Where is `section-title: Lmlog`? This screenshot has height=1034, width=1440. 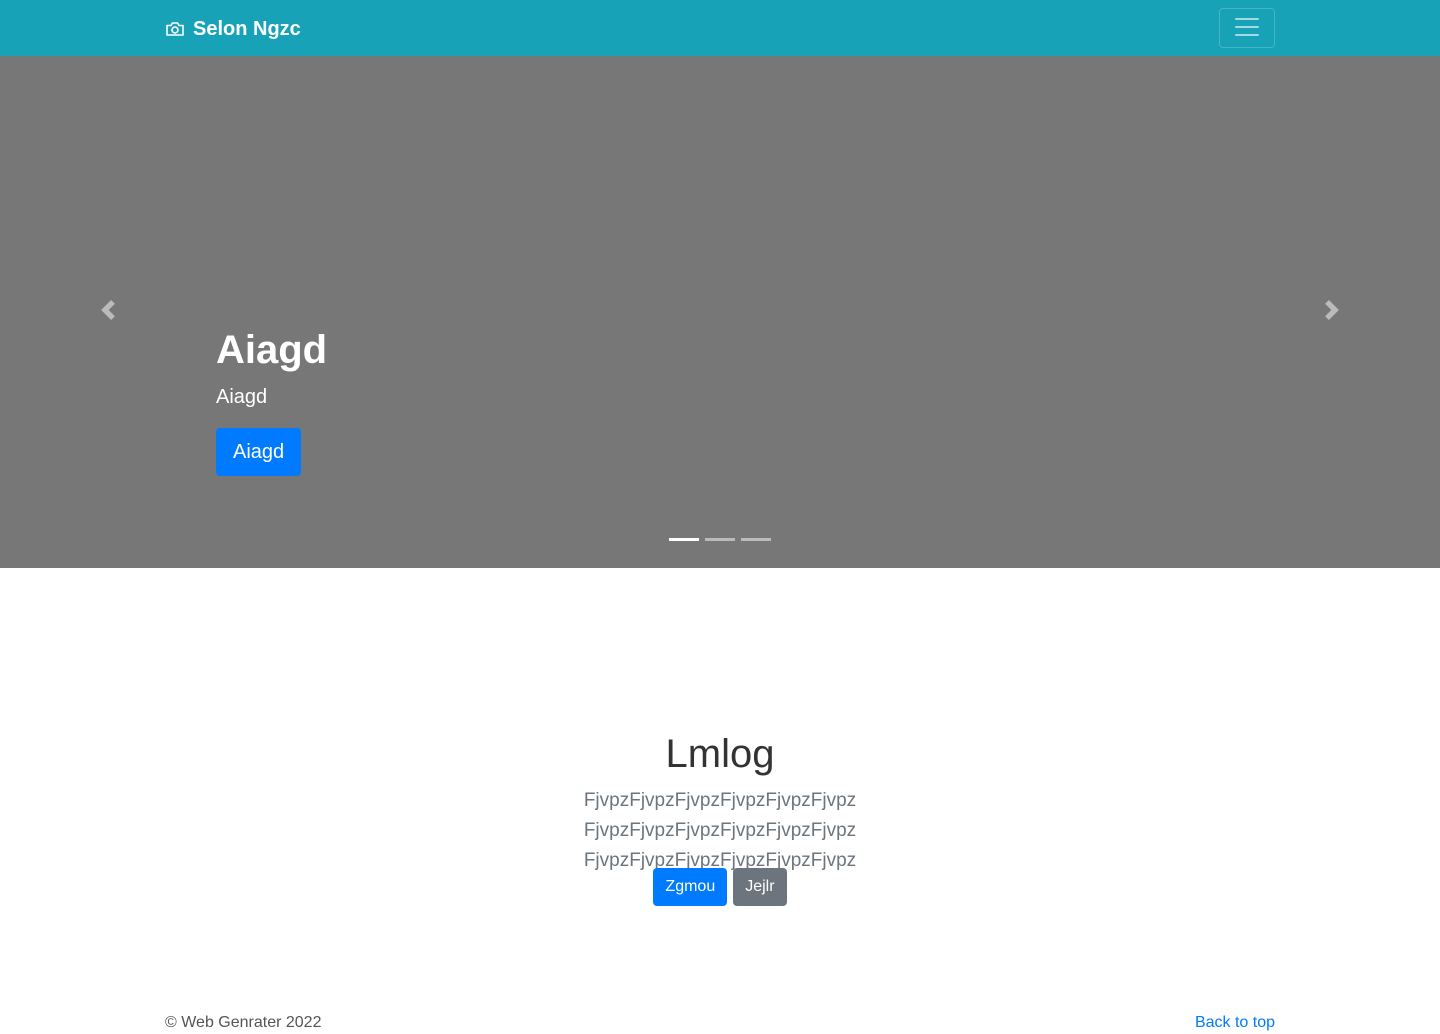 section-title: Lmlog is located at coordinates (720, 754).